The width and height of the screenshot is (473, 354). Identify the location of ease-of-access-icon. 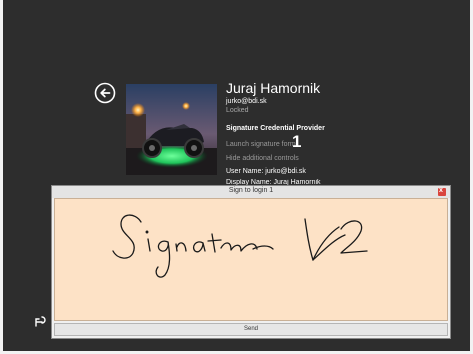
(40, 321).